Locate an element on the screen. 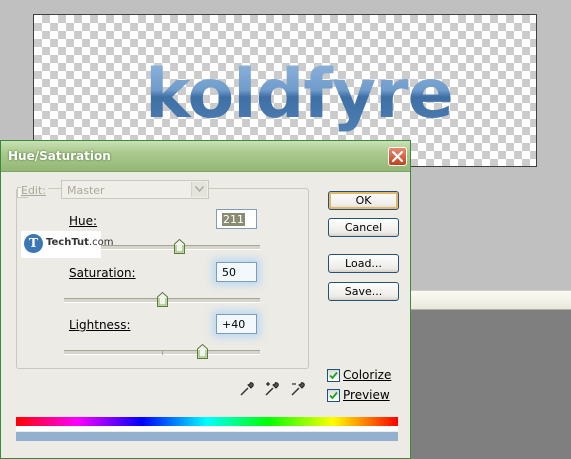 The image size is (571, 459). hue-input: 211 is located at coordinates (236, 219).